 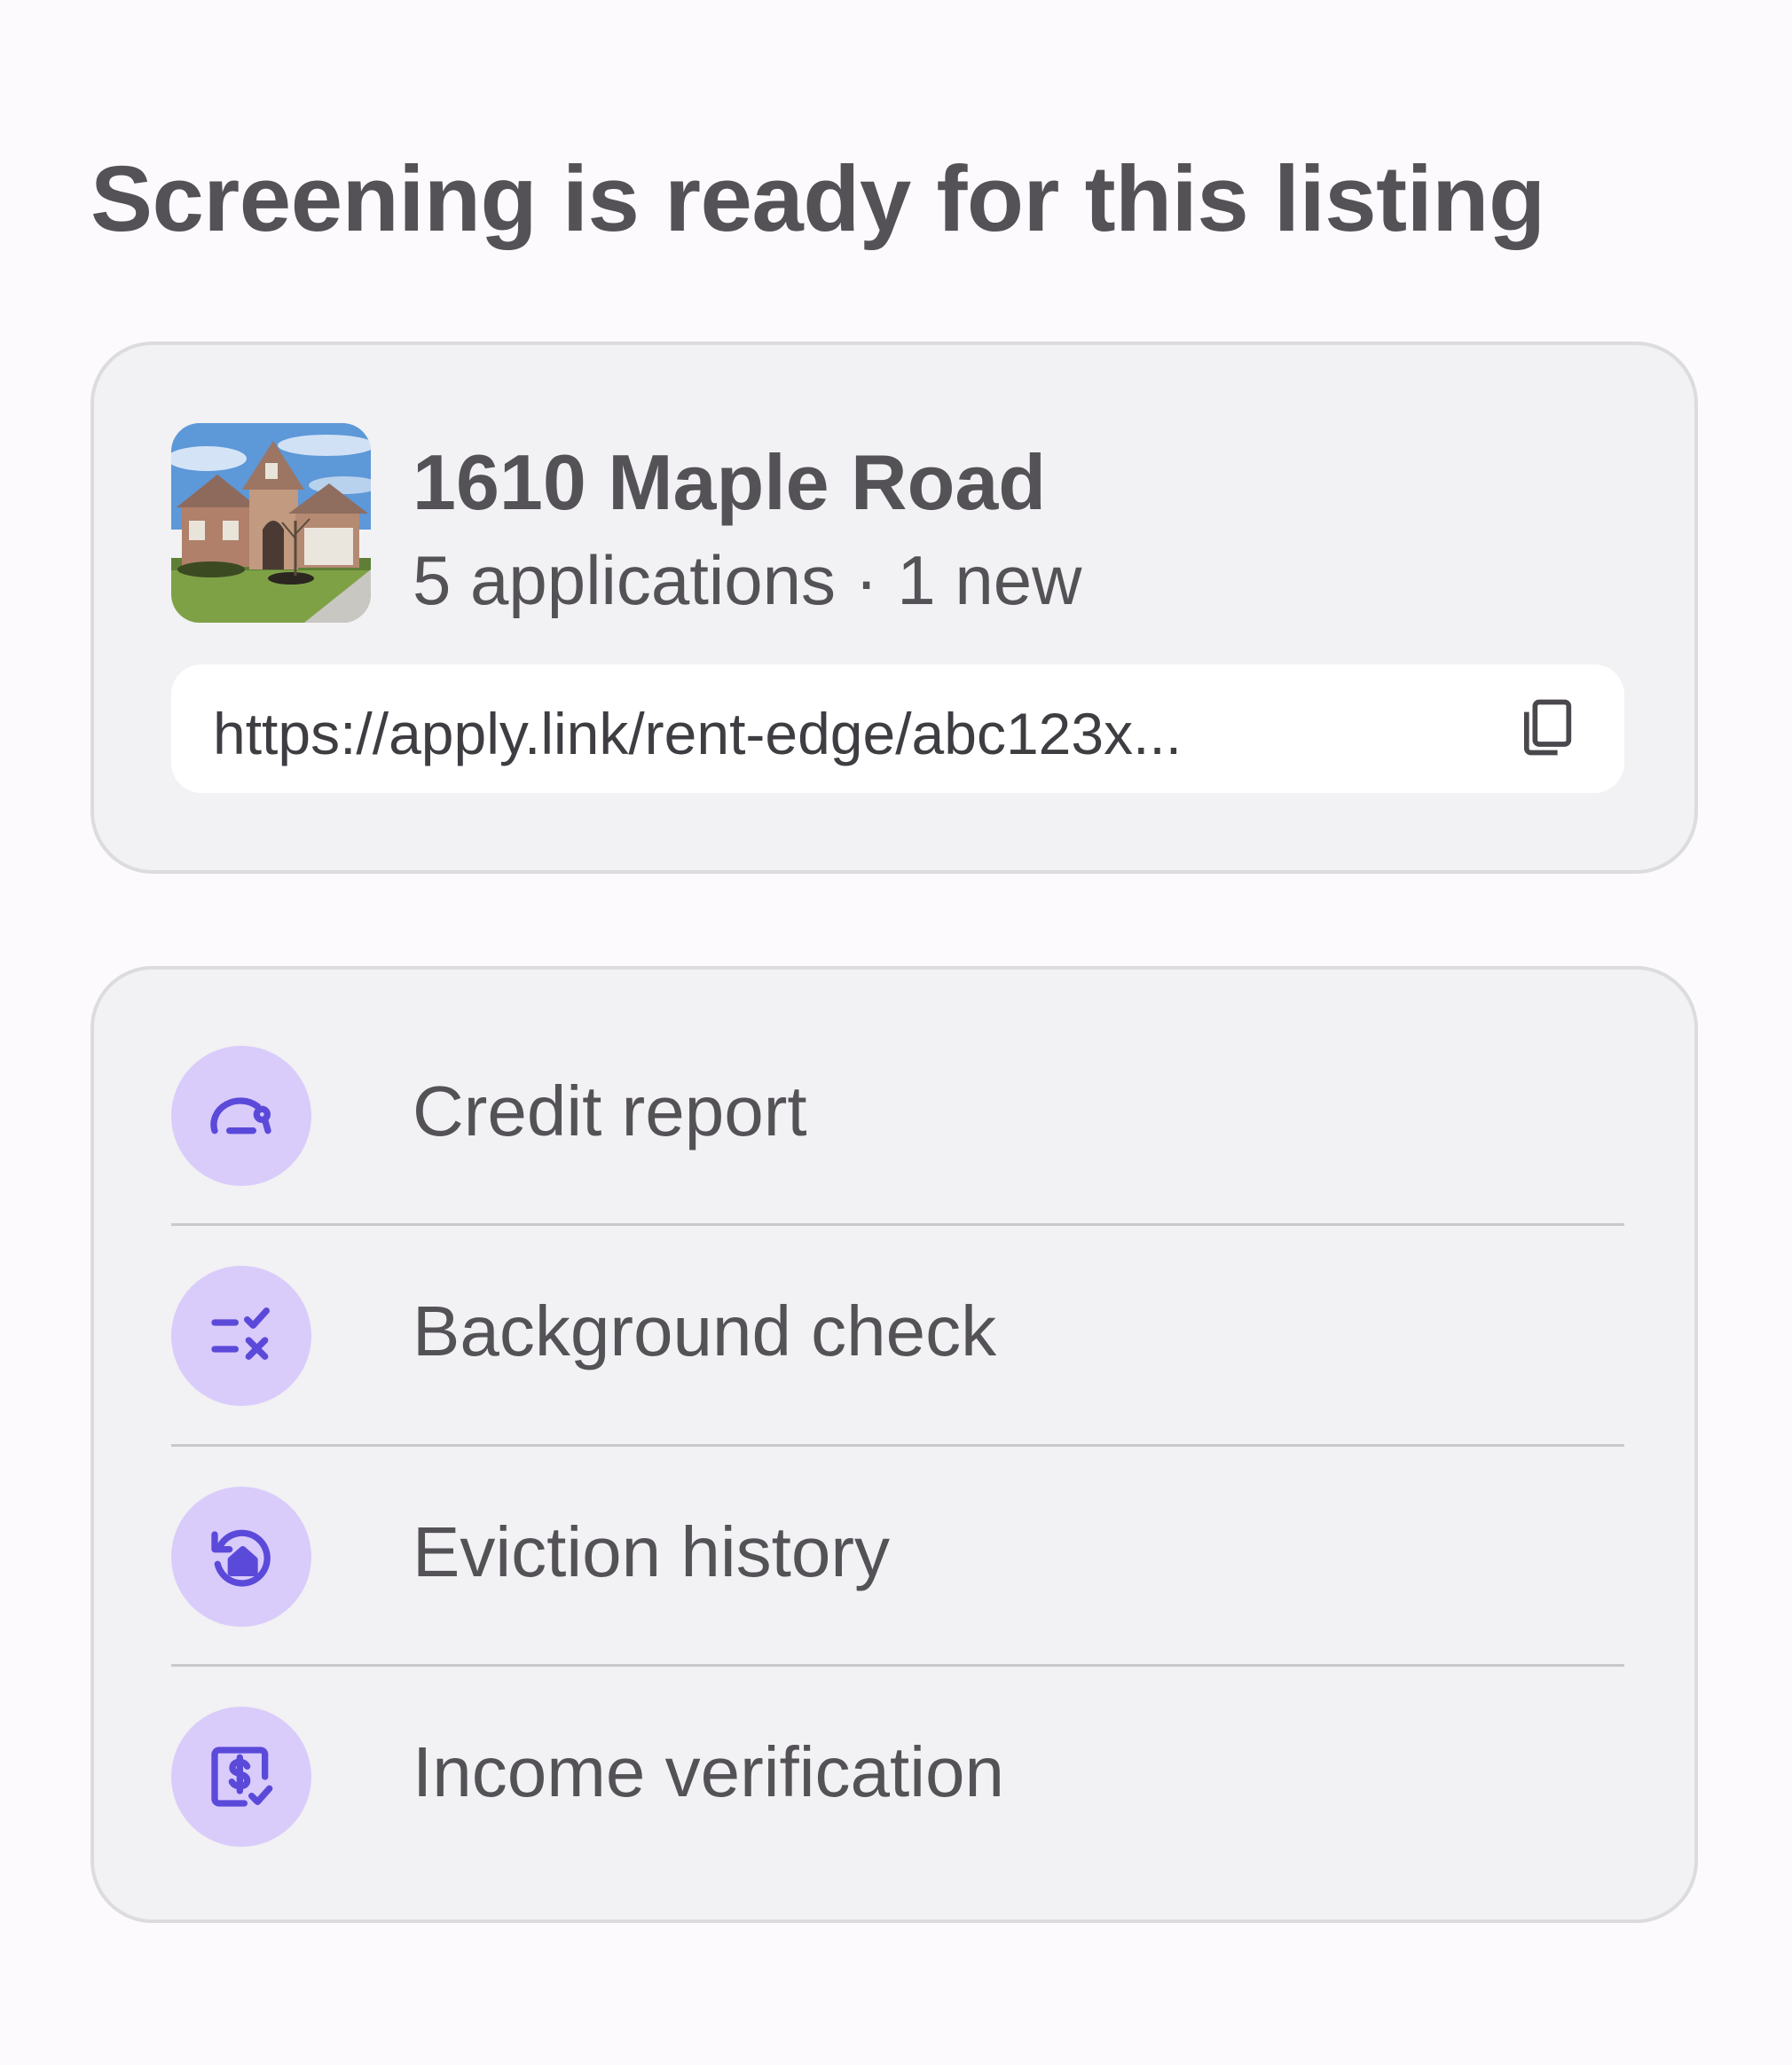 I want to click on screening-item-label: Eviction history, so click(x=651, y=1551).